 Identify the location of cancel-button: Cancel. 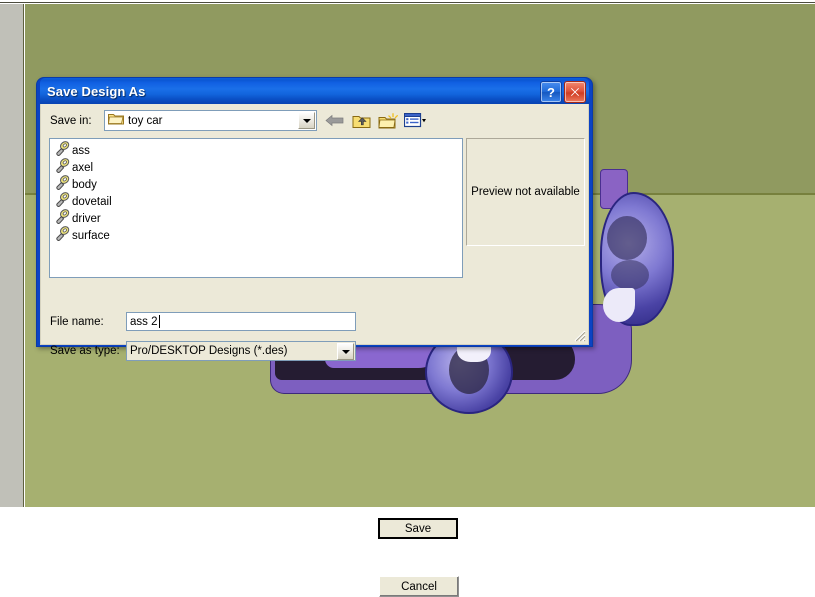
(419, 586).